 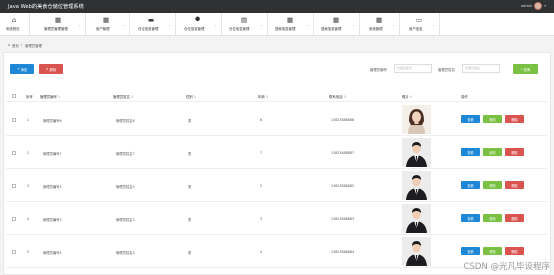 What do you see at coordinates (291, 24) in the screenshot?
I see `nav-item-search-1: ▦ 搜索信息管理 ⌄` at bounding box center [291, 24].